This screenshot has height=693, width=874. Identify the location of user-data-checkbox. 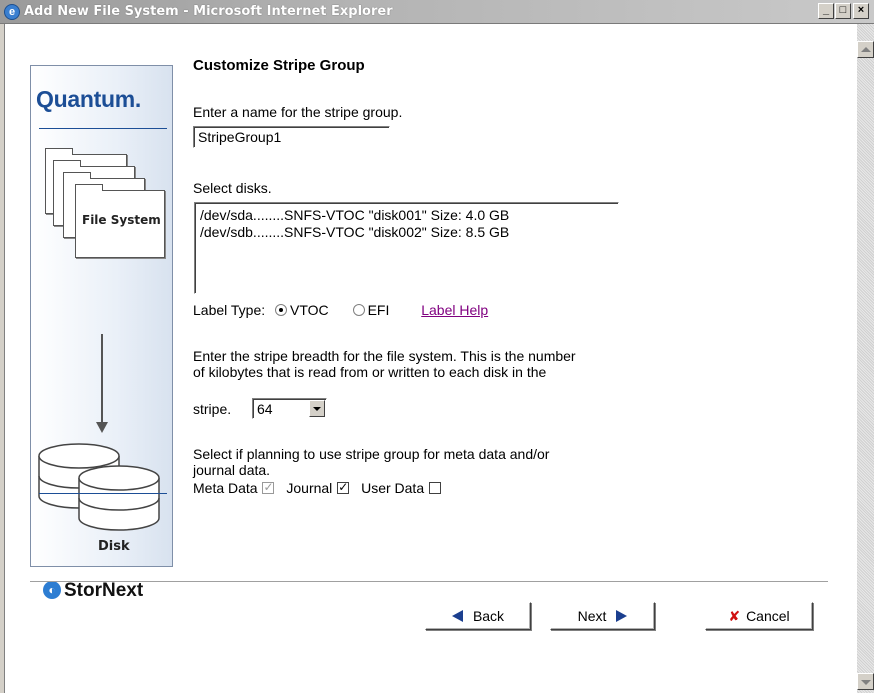
(435, 488).